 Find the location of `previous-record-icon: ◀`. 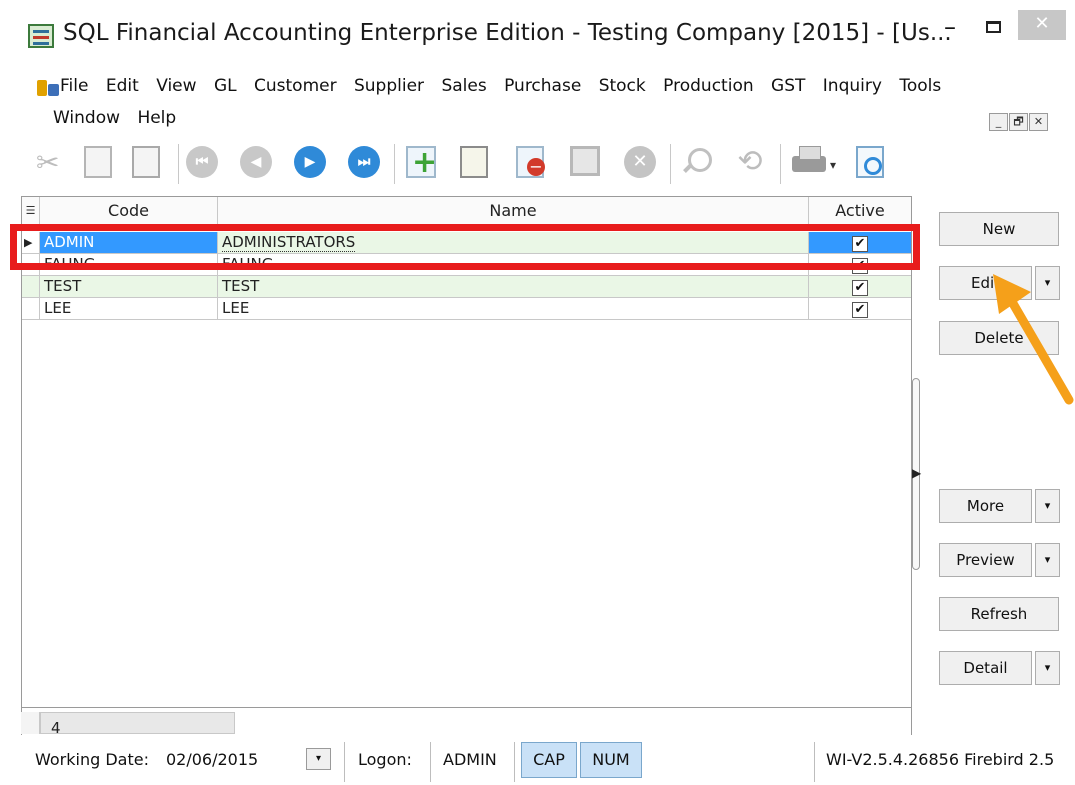

previous-record-icon: ◀ is located at coordinates (257, 163).